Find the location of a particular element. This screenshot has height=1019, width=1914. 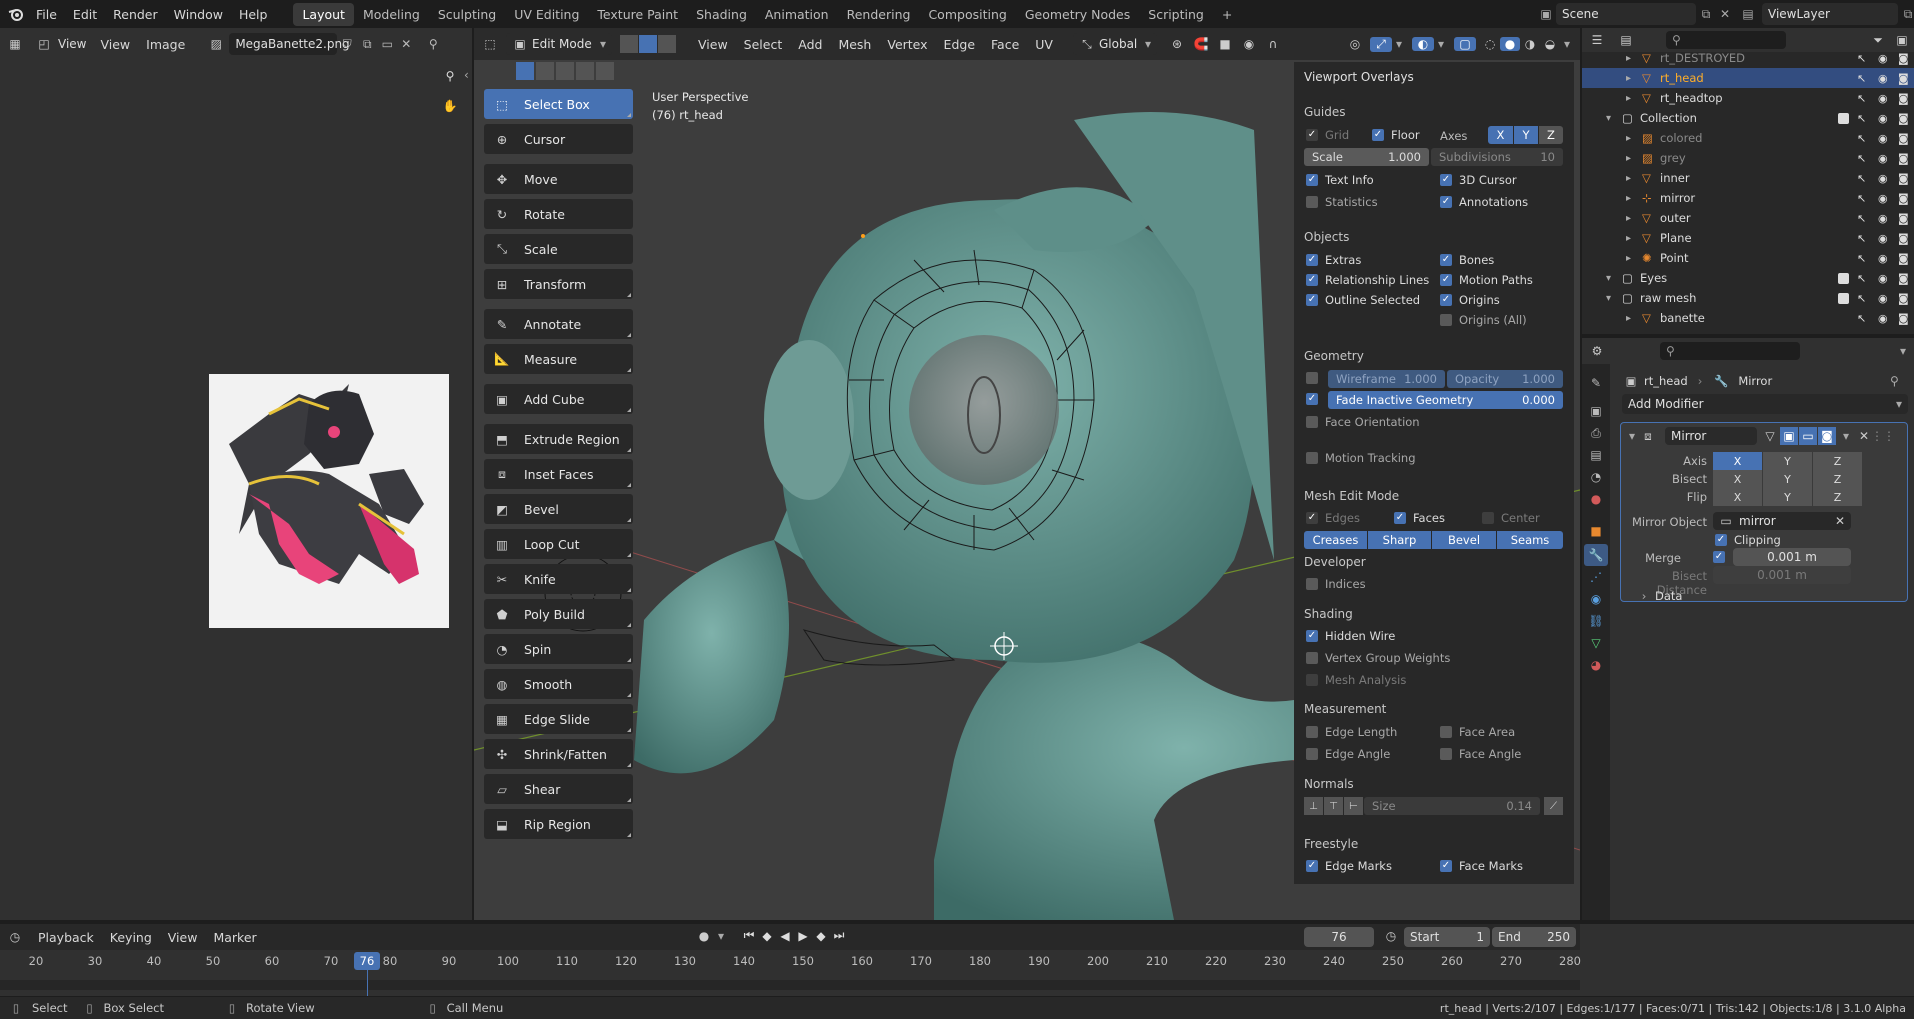

flip-z-button: Z is located at coordinates (1837, 497).